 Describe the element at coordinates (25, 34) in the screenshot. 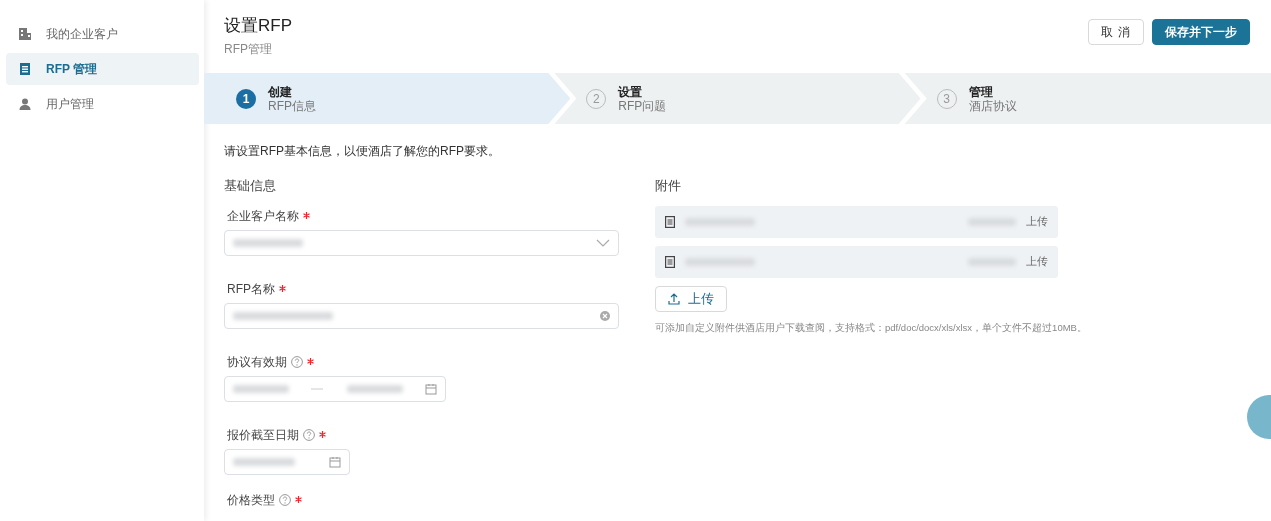

I see `building-icon` at that location.